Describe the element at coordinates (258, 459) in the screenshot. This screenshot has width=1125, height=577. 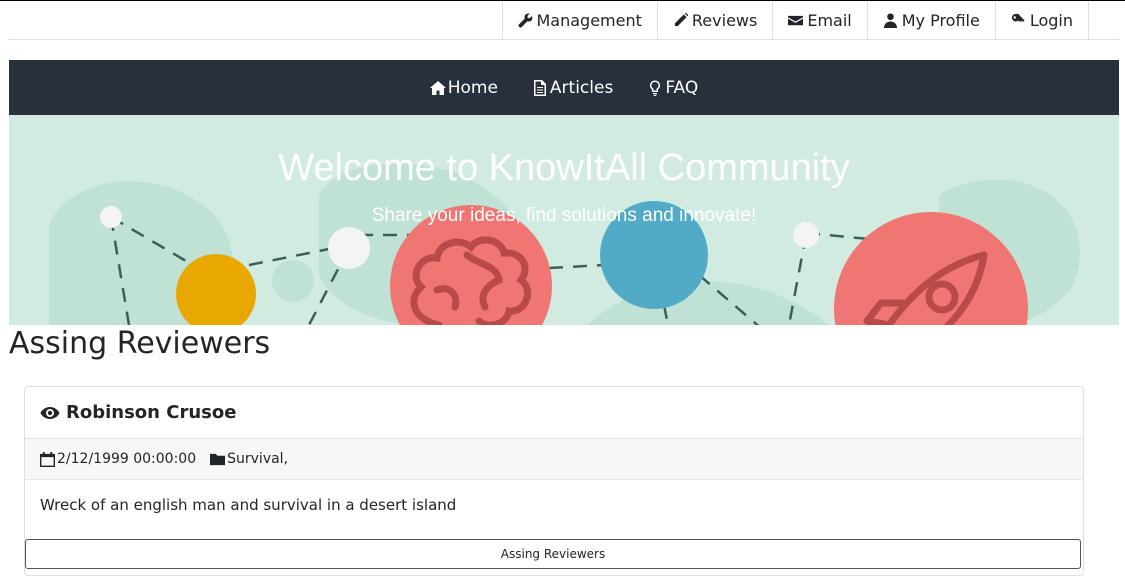
I see `article-category-value: Survival,` at that location.